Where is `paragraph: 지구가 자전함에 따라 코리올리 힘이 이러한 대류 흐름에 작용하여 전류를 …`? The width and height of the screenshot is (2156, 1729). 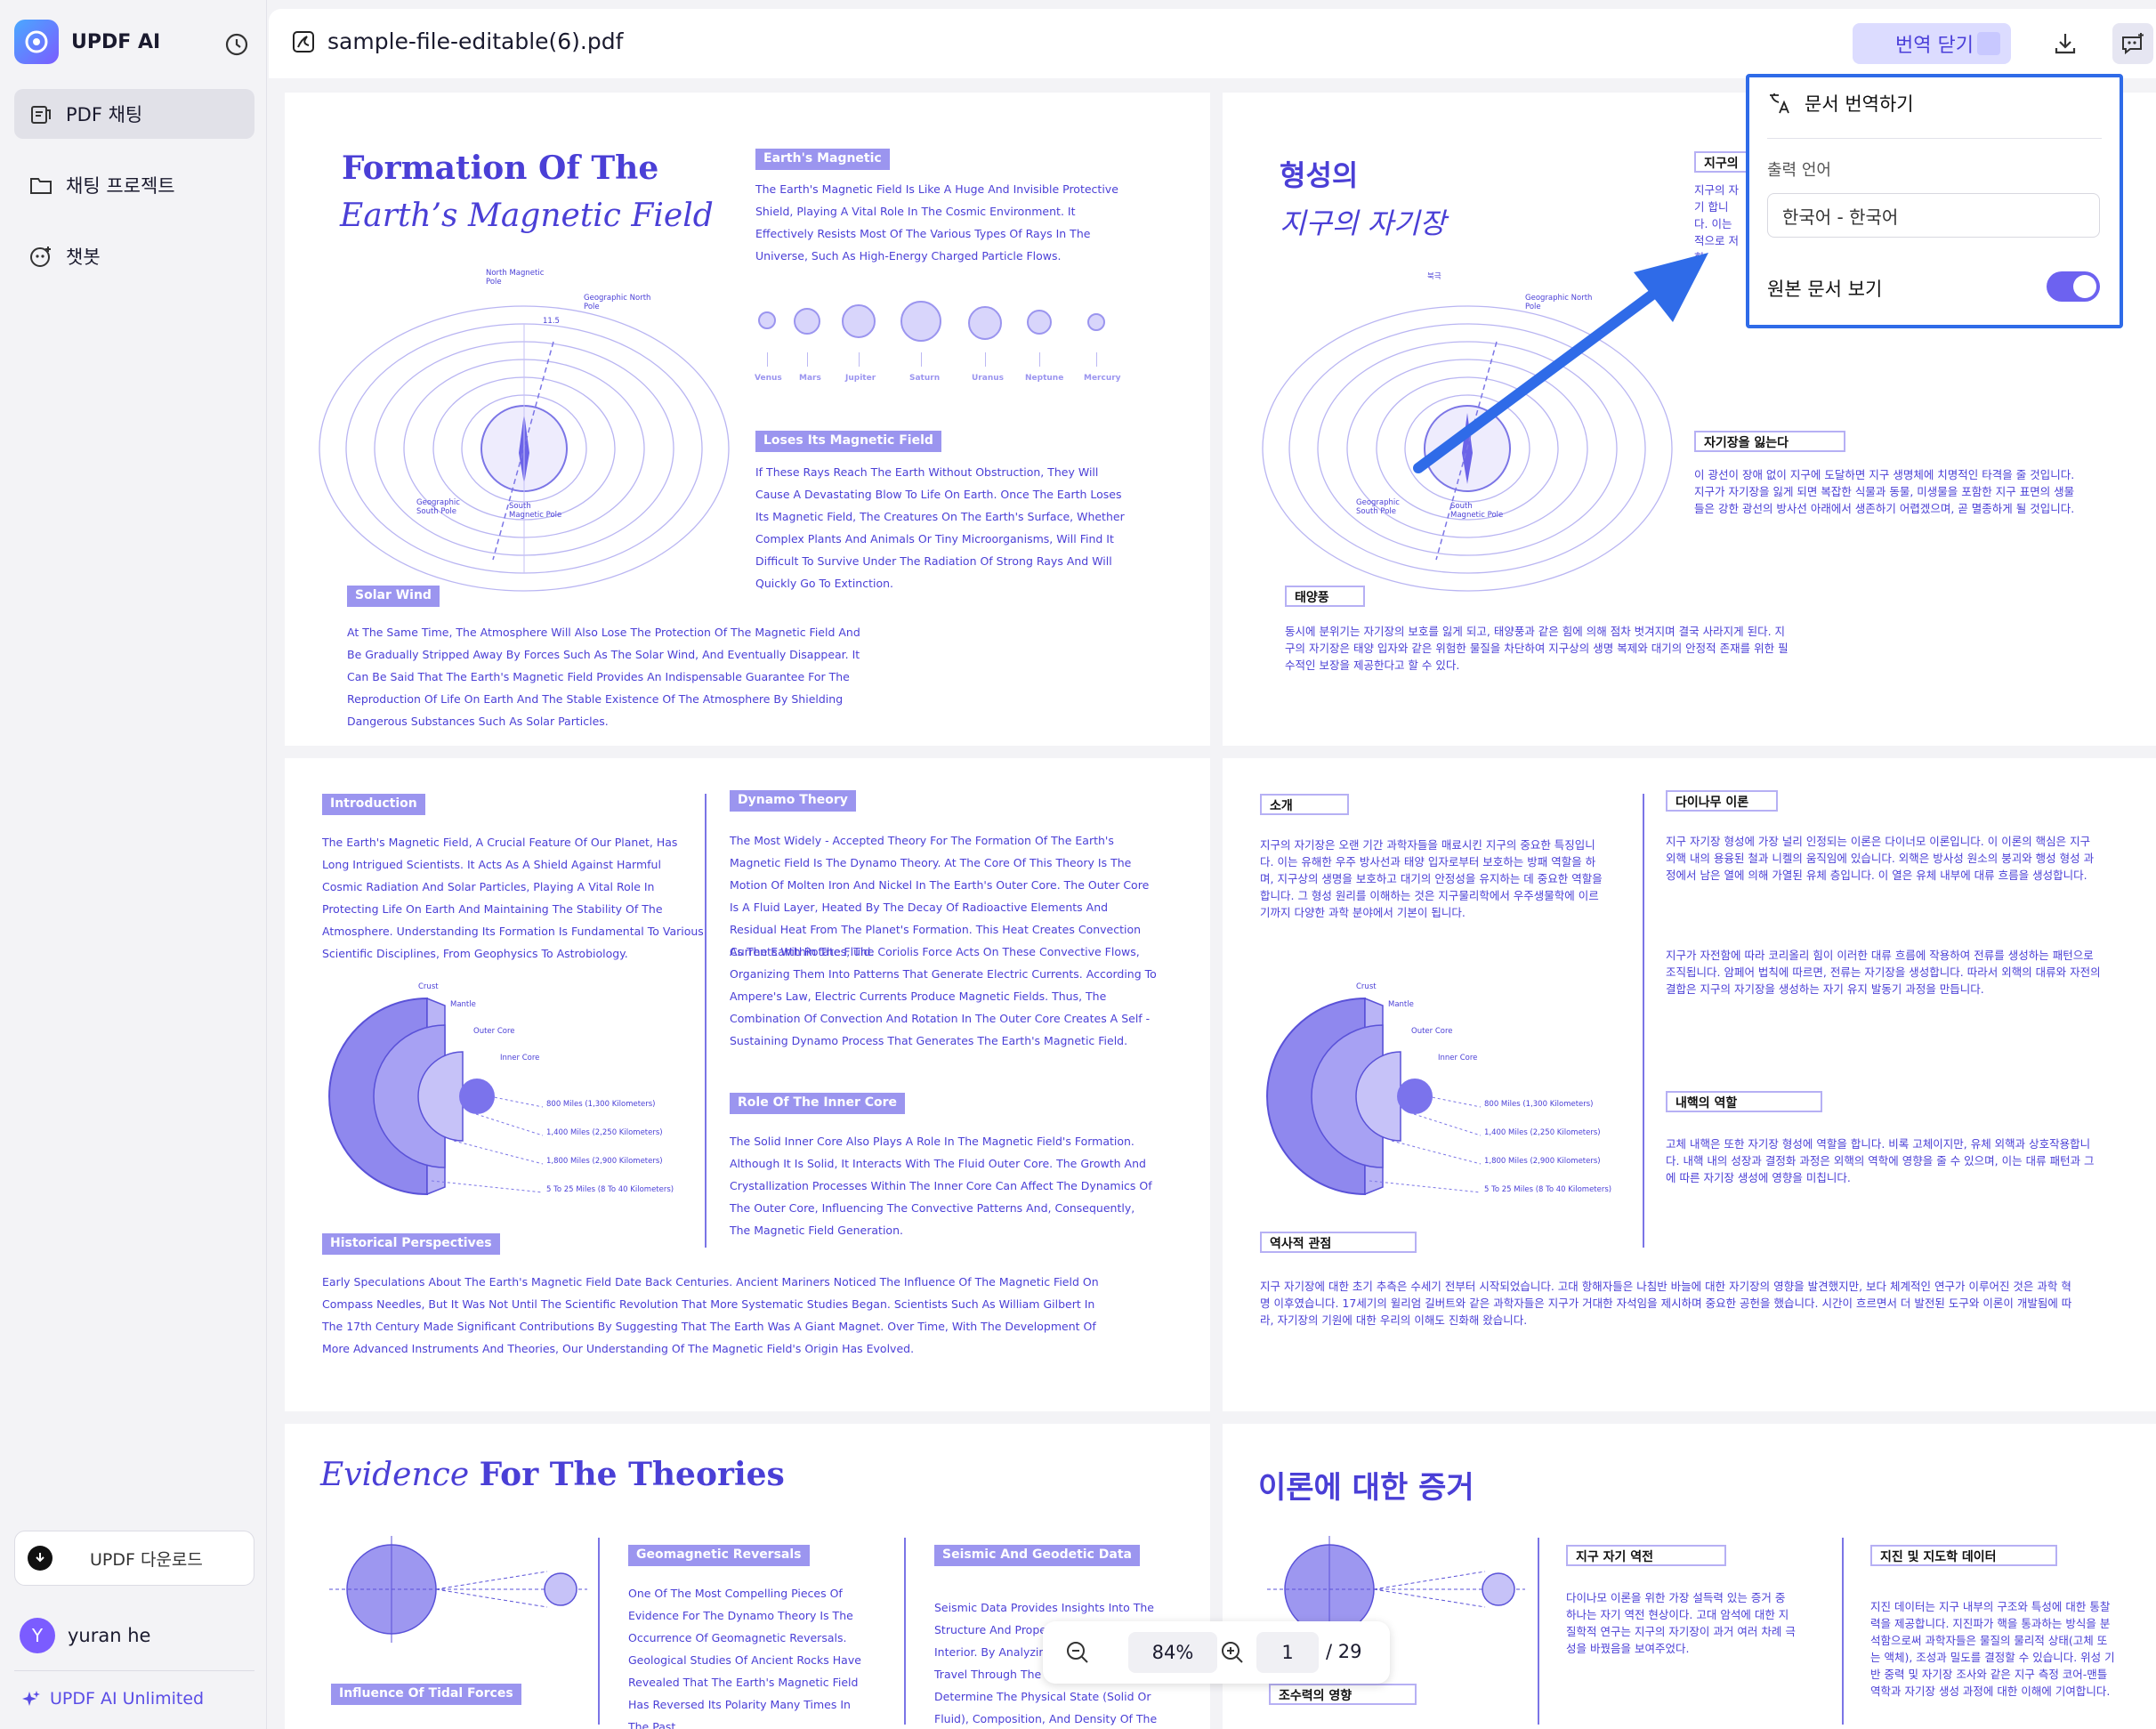
paragraph: 지구가 자전함에 따라 코리올리 힘이 이러한 대류 흐름에 작용하여 전류를 … is located at coordinates (1884, 972).